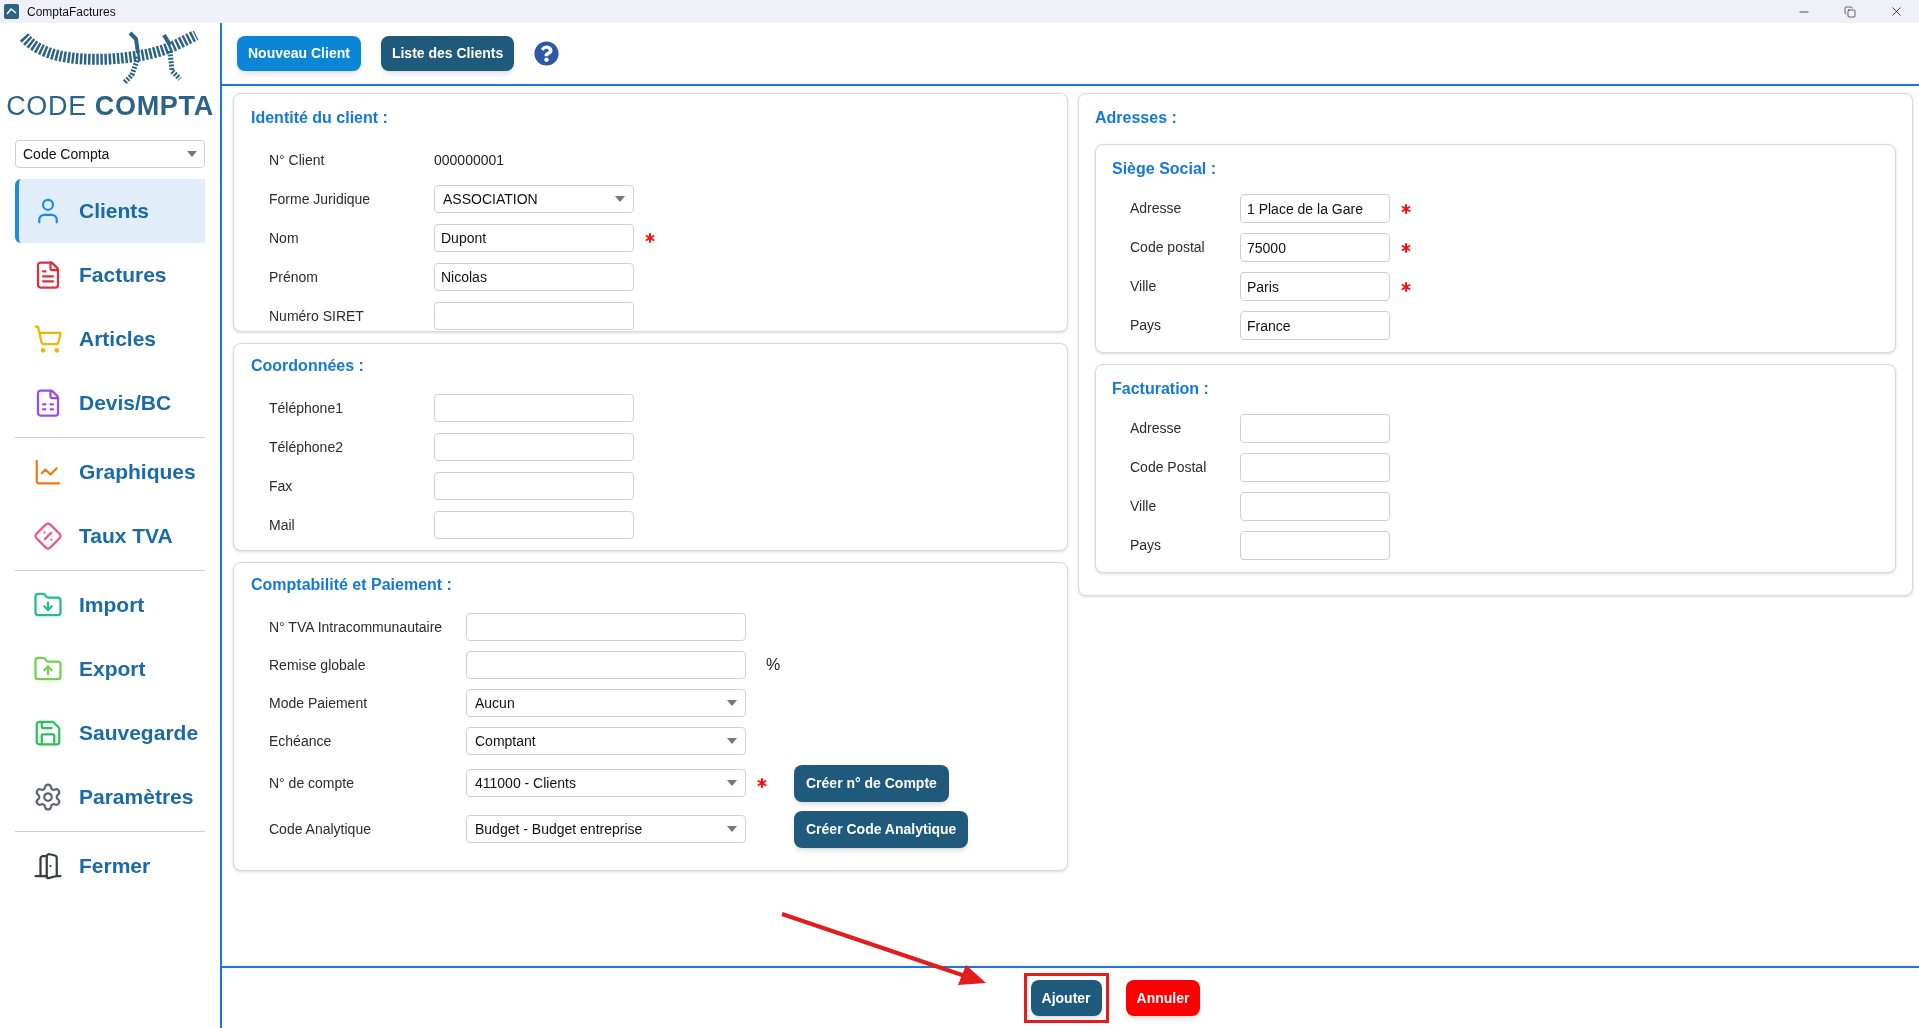 Image resolution: width=1919 pixels, height=1028 pixels. Describe the element at coordinates (299, 53) in the screenshot. I see `toolbar-button: Nouveau Client` at that location.